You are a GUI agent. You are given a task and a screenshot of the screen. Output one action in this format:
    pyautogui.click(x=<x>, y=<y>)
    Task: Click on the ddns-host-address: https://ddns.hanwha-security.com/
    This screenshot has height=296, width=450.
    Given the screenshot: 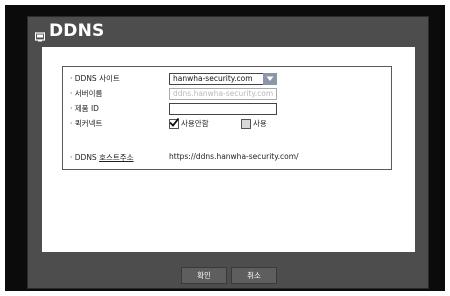 What is the action you would take?
    pyautogui.click(x=234, y=156)
    